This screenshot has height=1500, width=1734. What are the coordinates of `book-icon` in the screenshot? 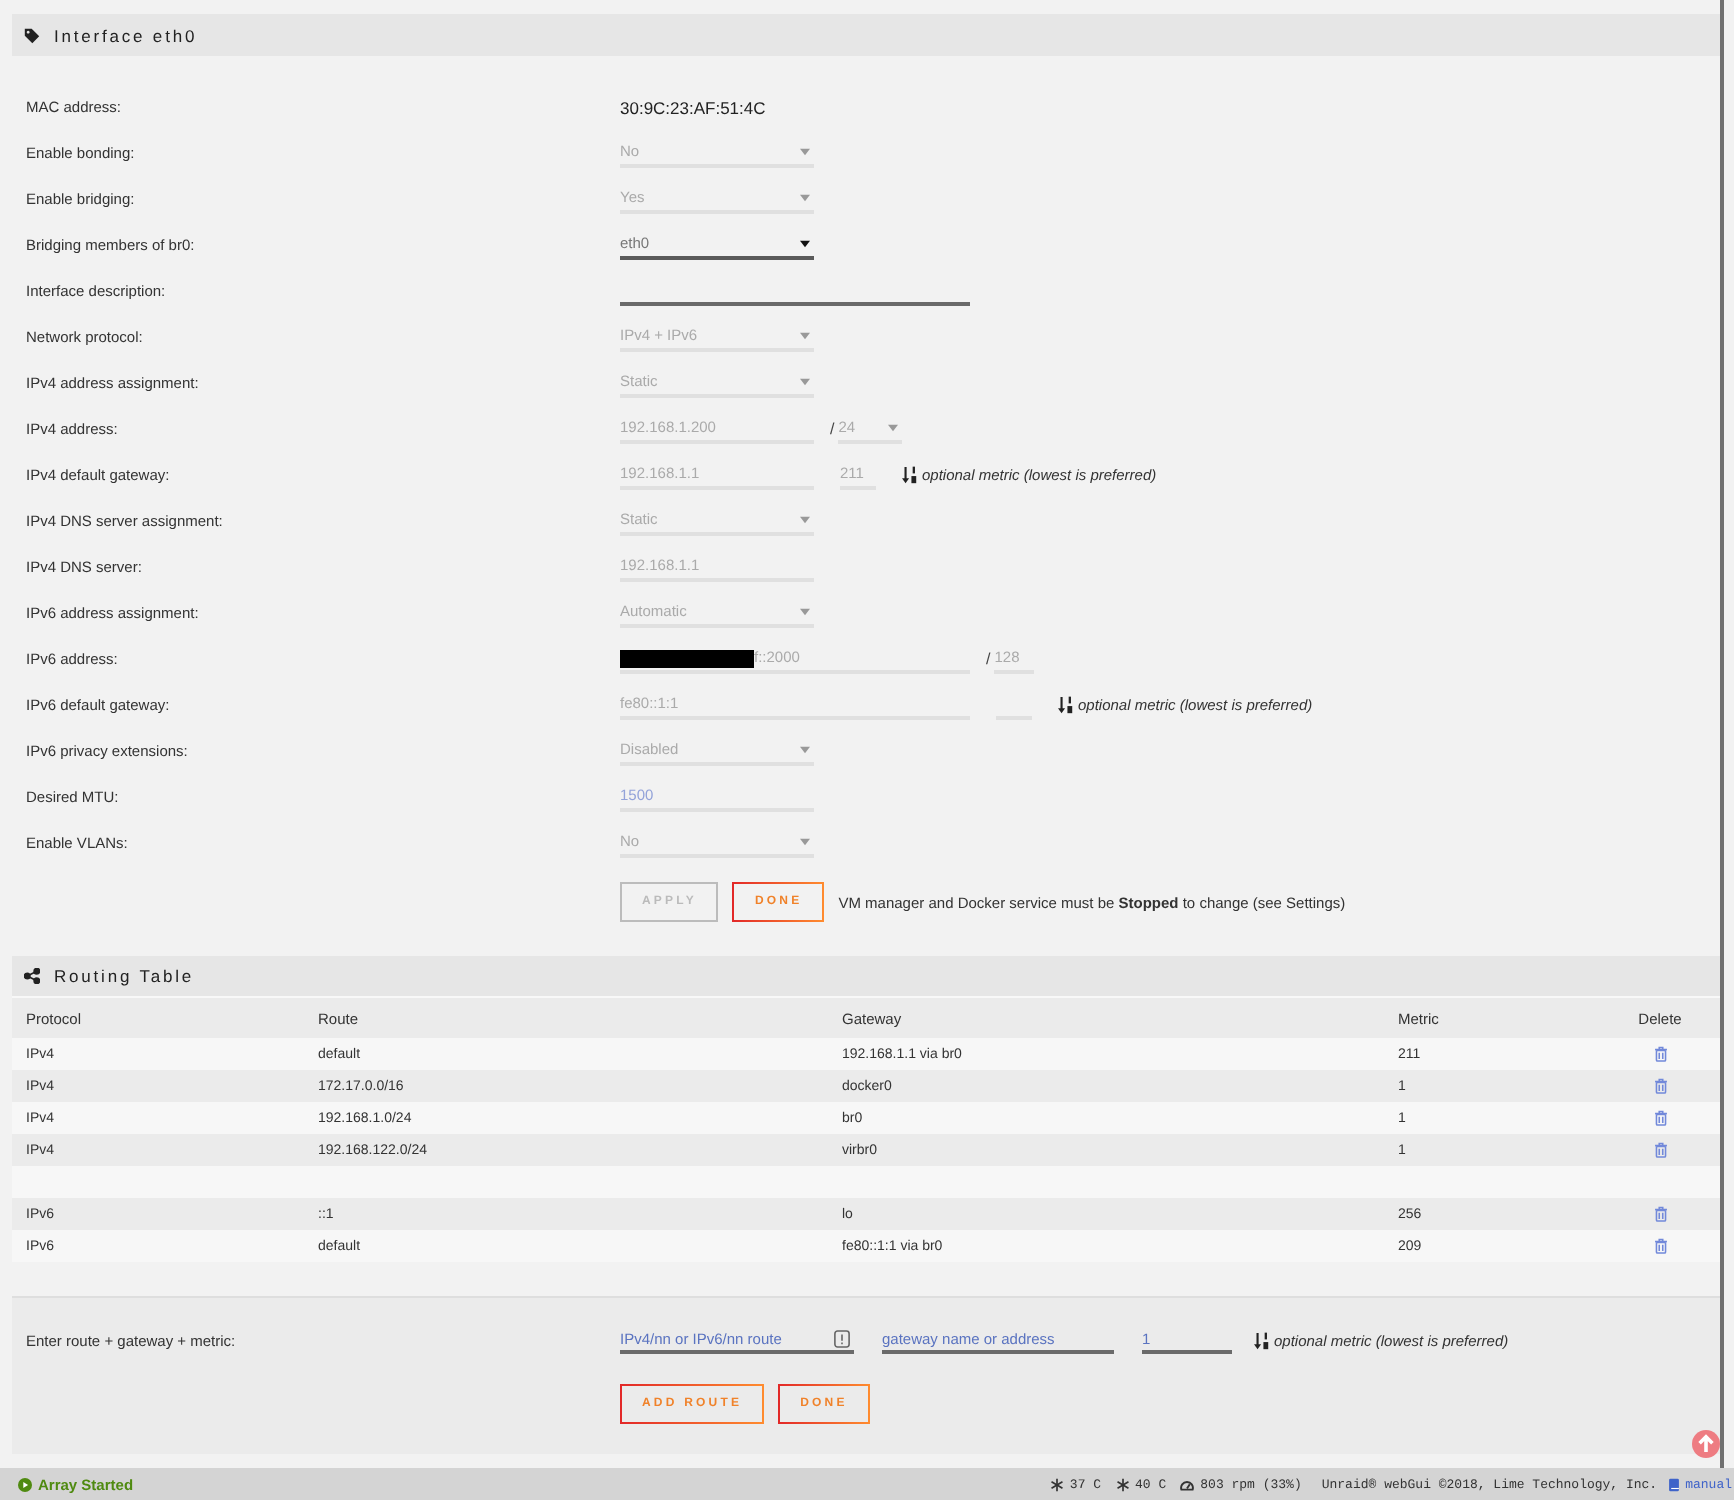 It's located at (1673, 1484).